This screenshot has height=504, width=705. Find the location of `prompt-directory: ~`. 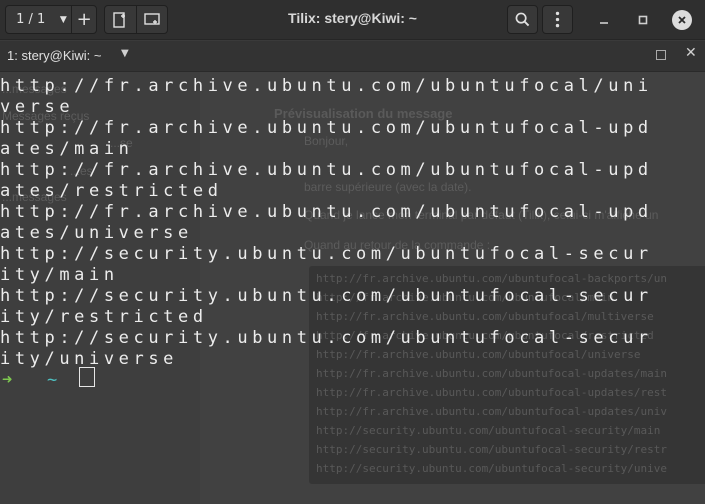

prompt-directory: ~ is located at coordinates (52, 380).